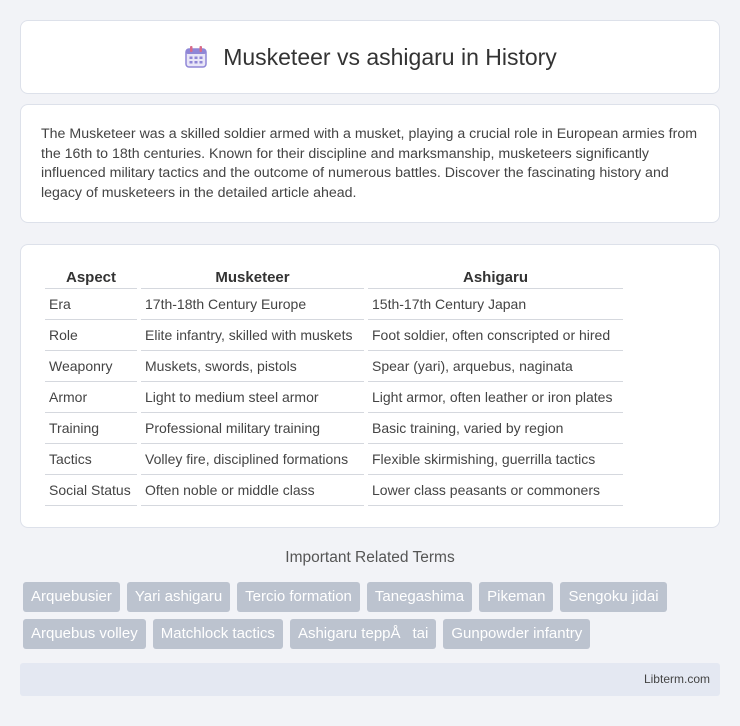  What do you see at coordinates (390, 56) in the screenshot?
I see `page-title: Musketeer vs ashigaru in History` at bounding box center [390, 56].